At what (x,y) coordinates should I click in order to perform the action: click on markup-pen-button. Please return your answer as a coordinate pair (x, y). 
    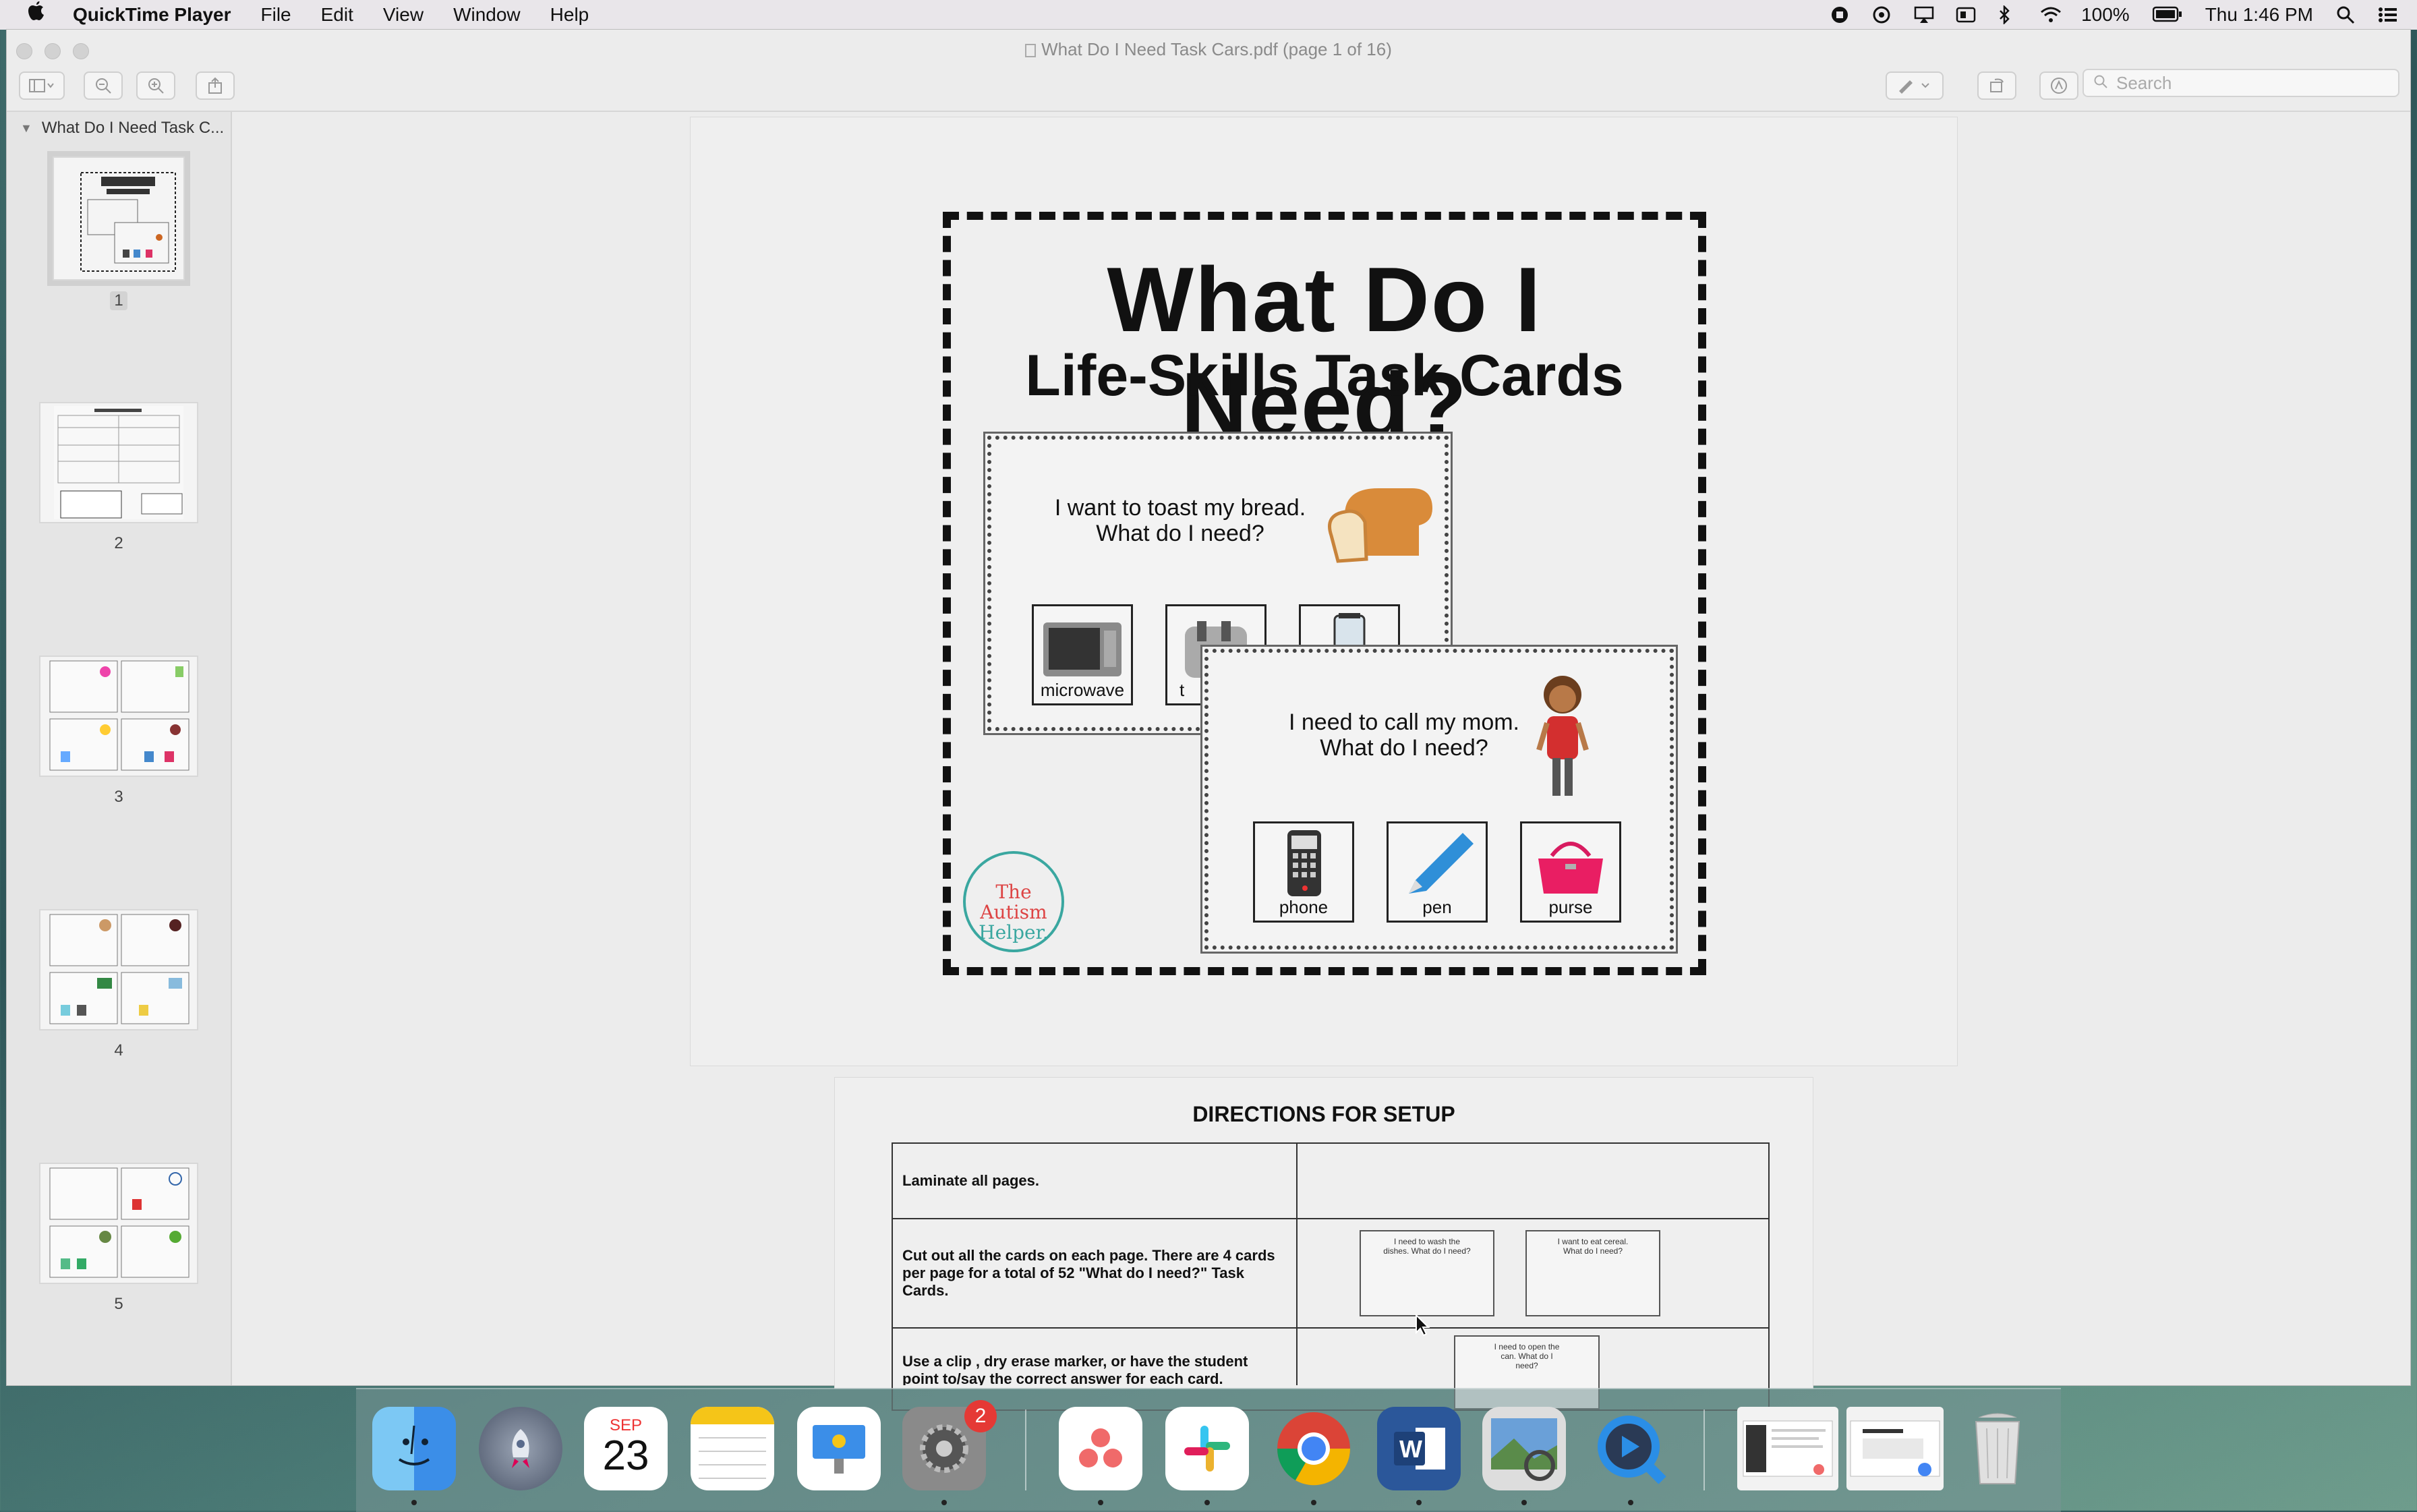
    Looking at the image, I should click on (1915, 85).